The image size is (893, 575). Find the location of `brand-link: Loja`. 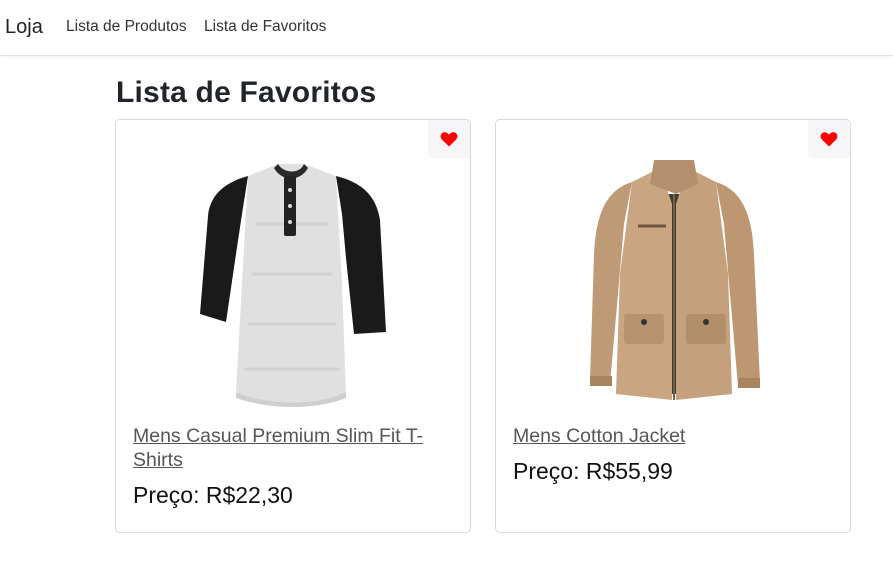

brand-link: Loja is located at coordinates (24, 27).